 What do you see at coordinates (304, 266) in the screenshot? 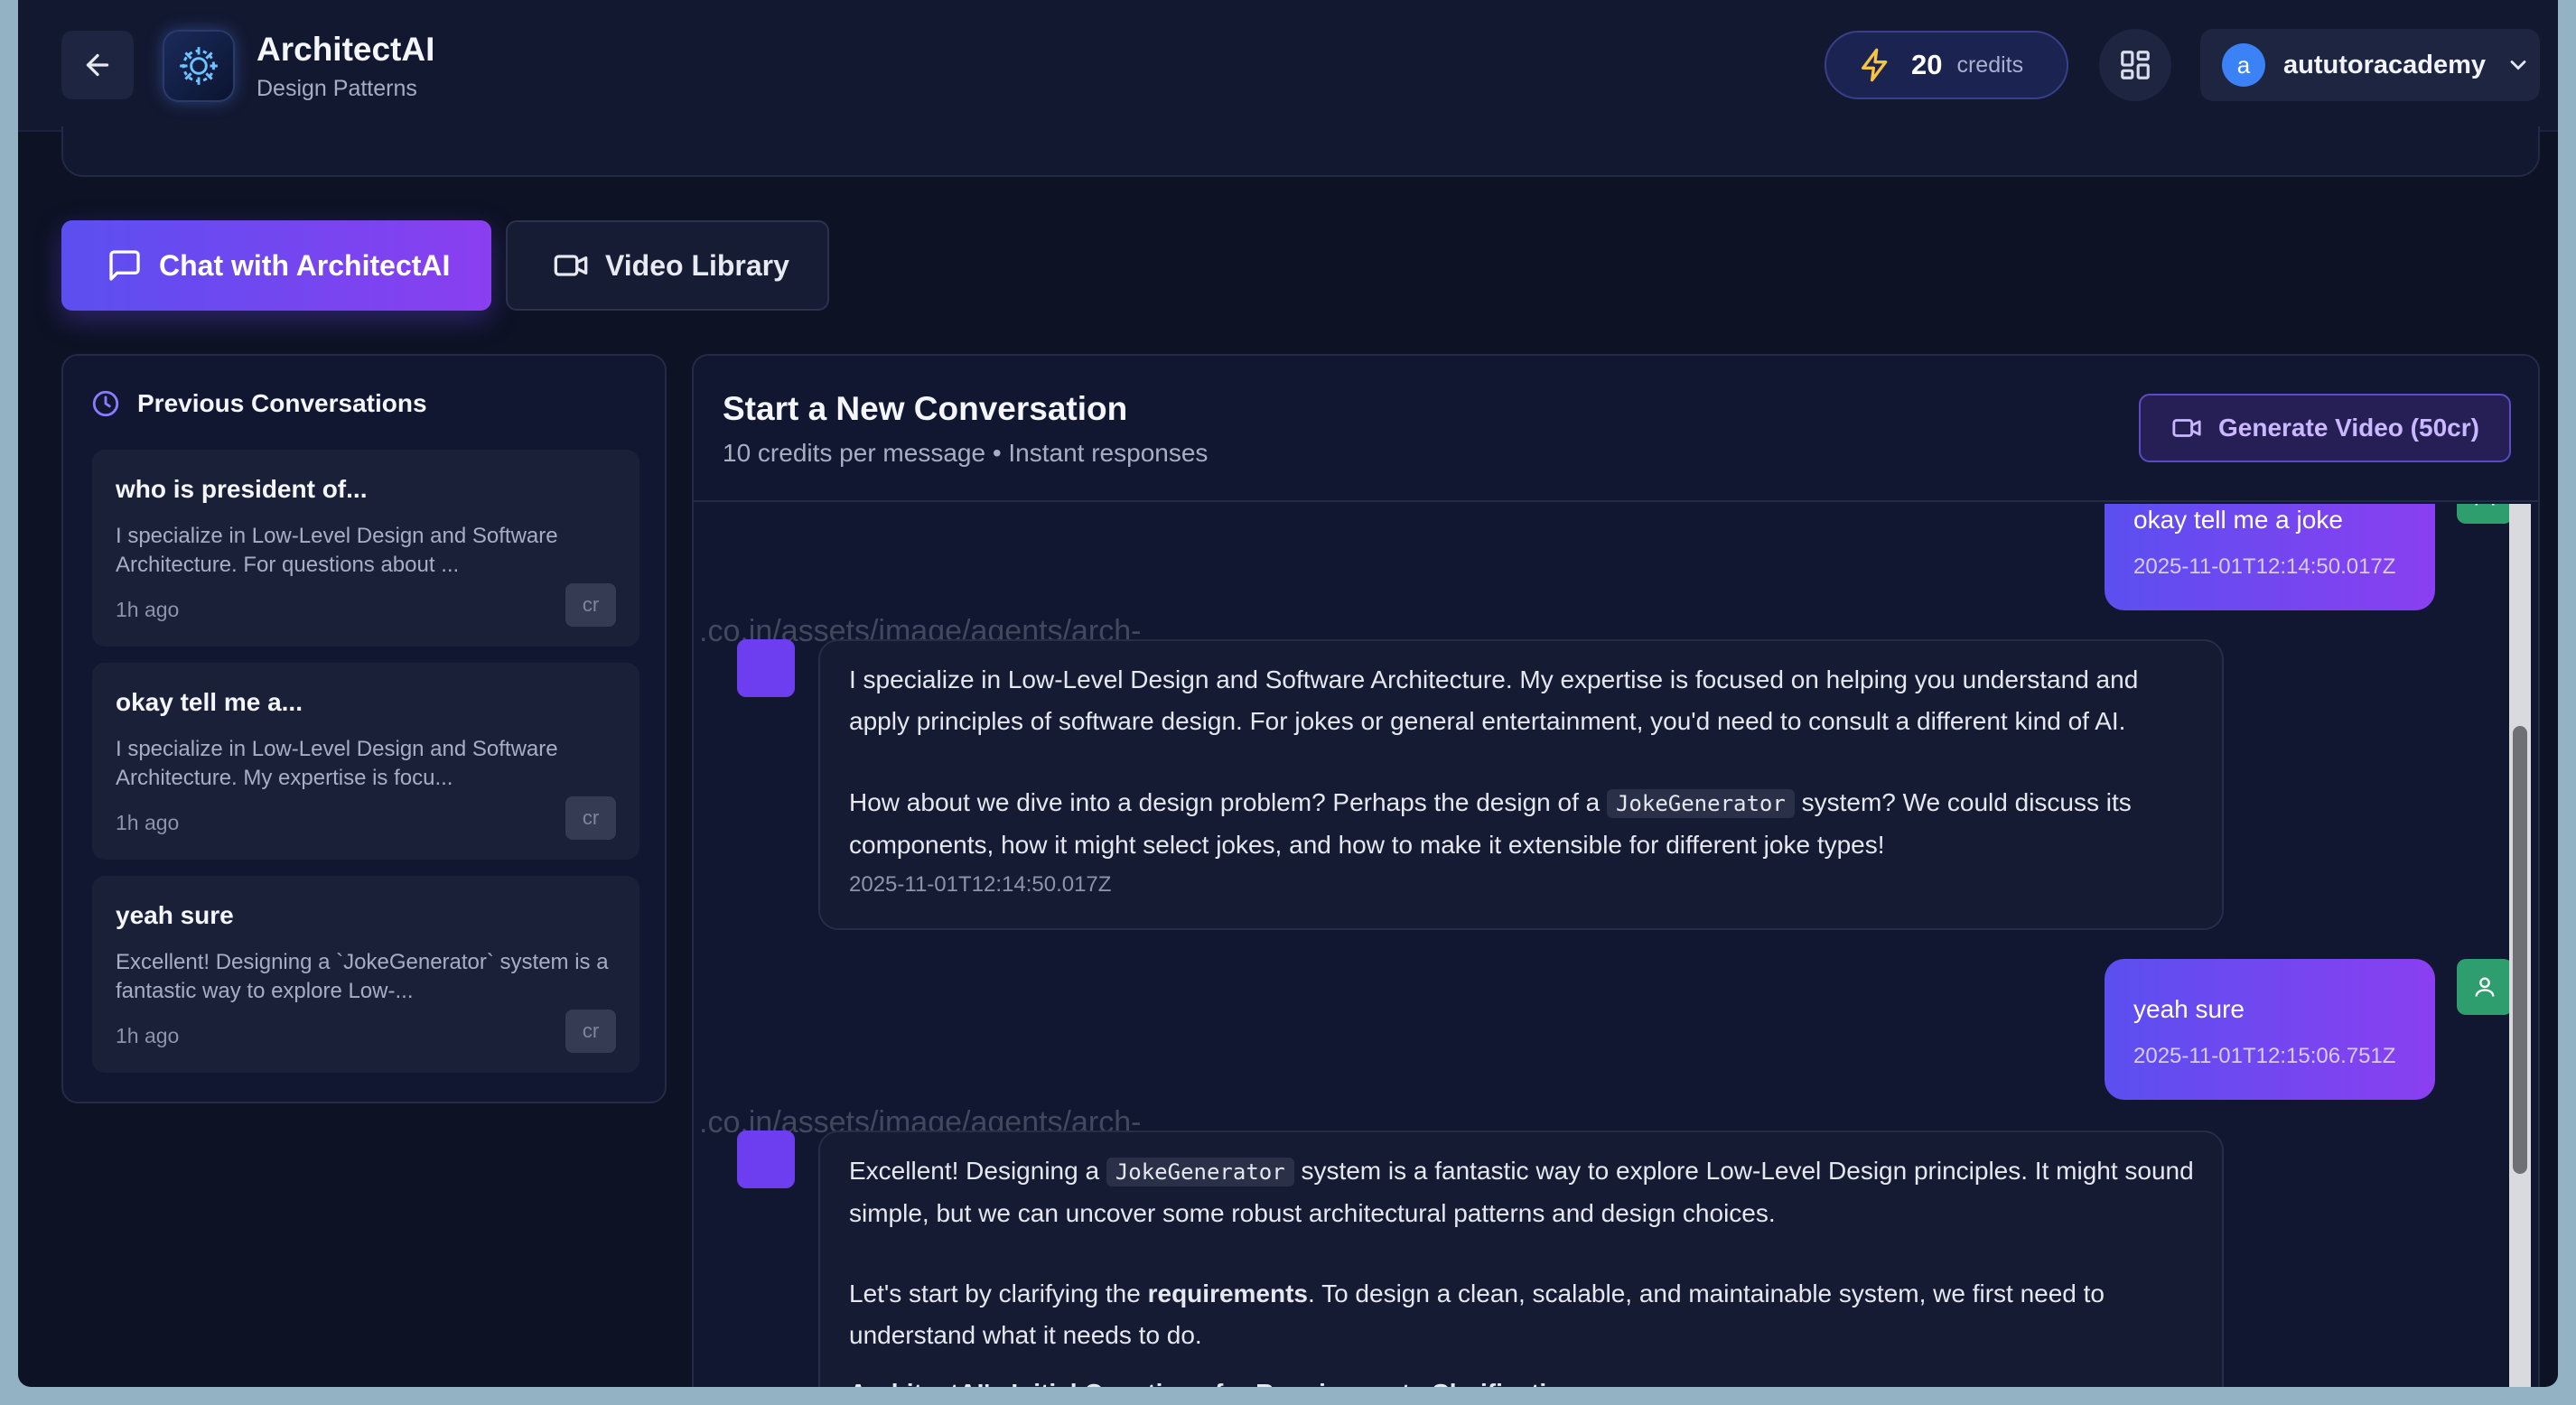
I see `tab-chat-label: Chat with ArchitectAI` at bounding box center [304, 266].